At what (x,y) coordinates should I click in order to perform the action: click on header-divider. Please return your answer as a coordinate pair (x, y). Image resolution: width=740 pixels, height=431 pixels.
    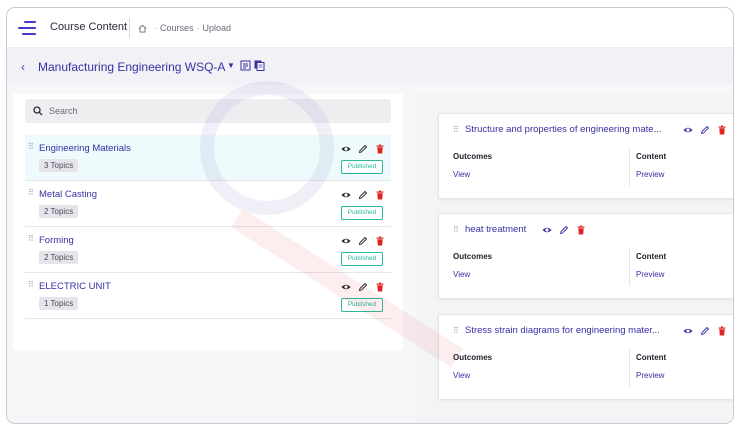
    Looking at the image, I should click on (129, 28).